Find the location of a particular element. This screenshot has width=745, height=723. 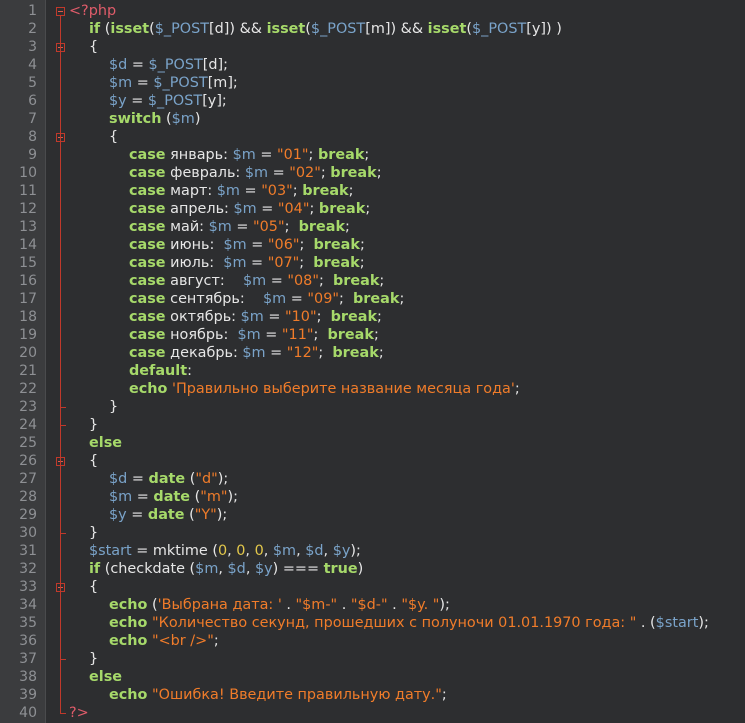

code-text-token: { is located at coordinates (114, 137).